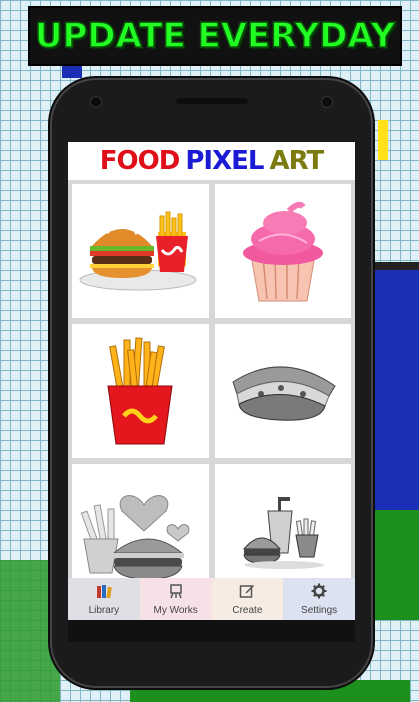 The image size is (419, 702). I want to click on update-banner: UPDATE EVERYDAY, so click(215, 36).